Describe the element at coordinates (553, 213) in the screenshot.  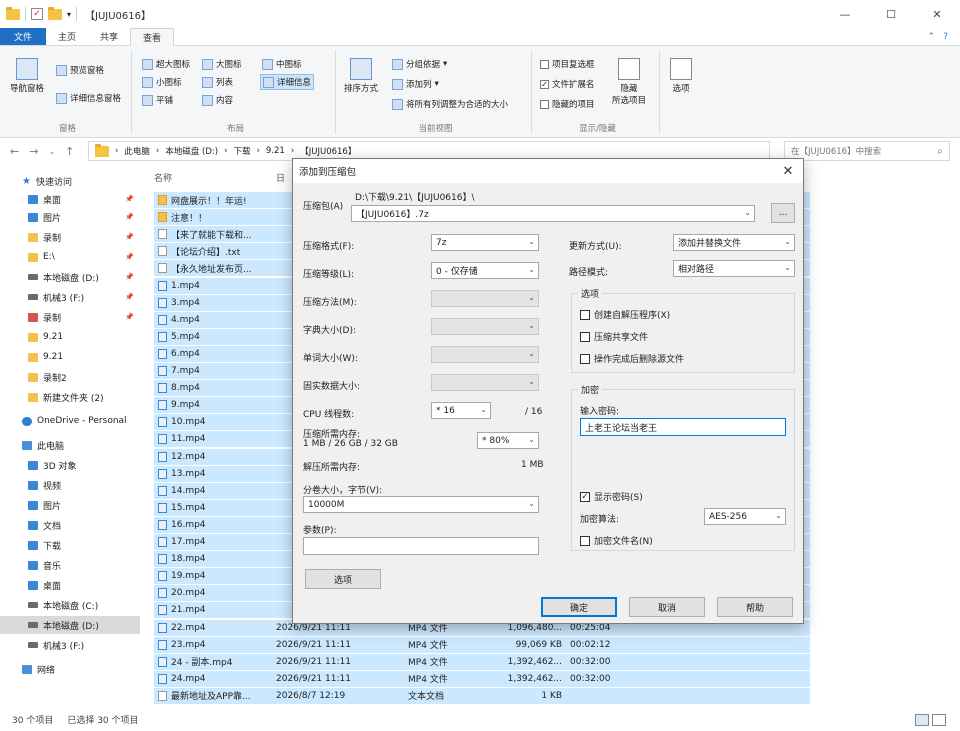
I see `archive-name-combo: 【JUJU0616】.7z ⌄` at that location.